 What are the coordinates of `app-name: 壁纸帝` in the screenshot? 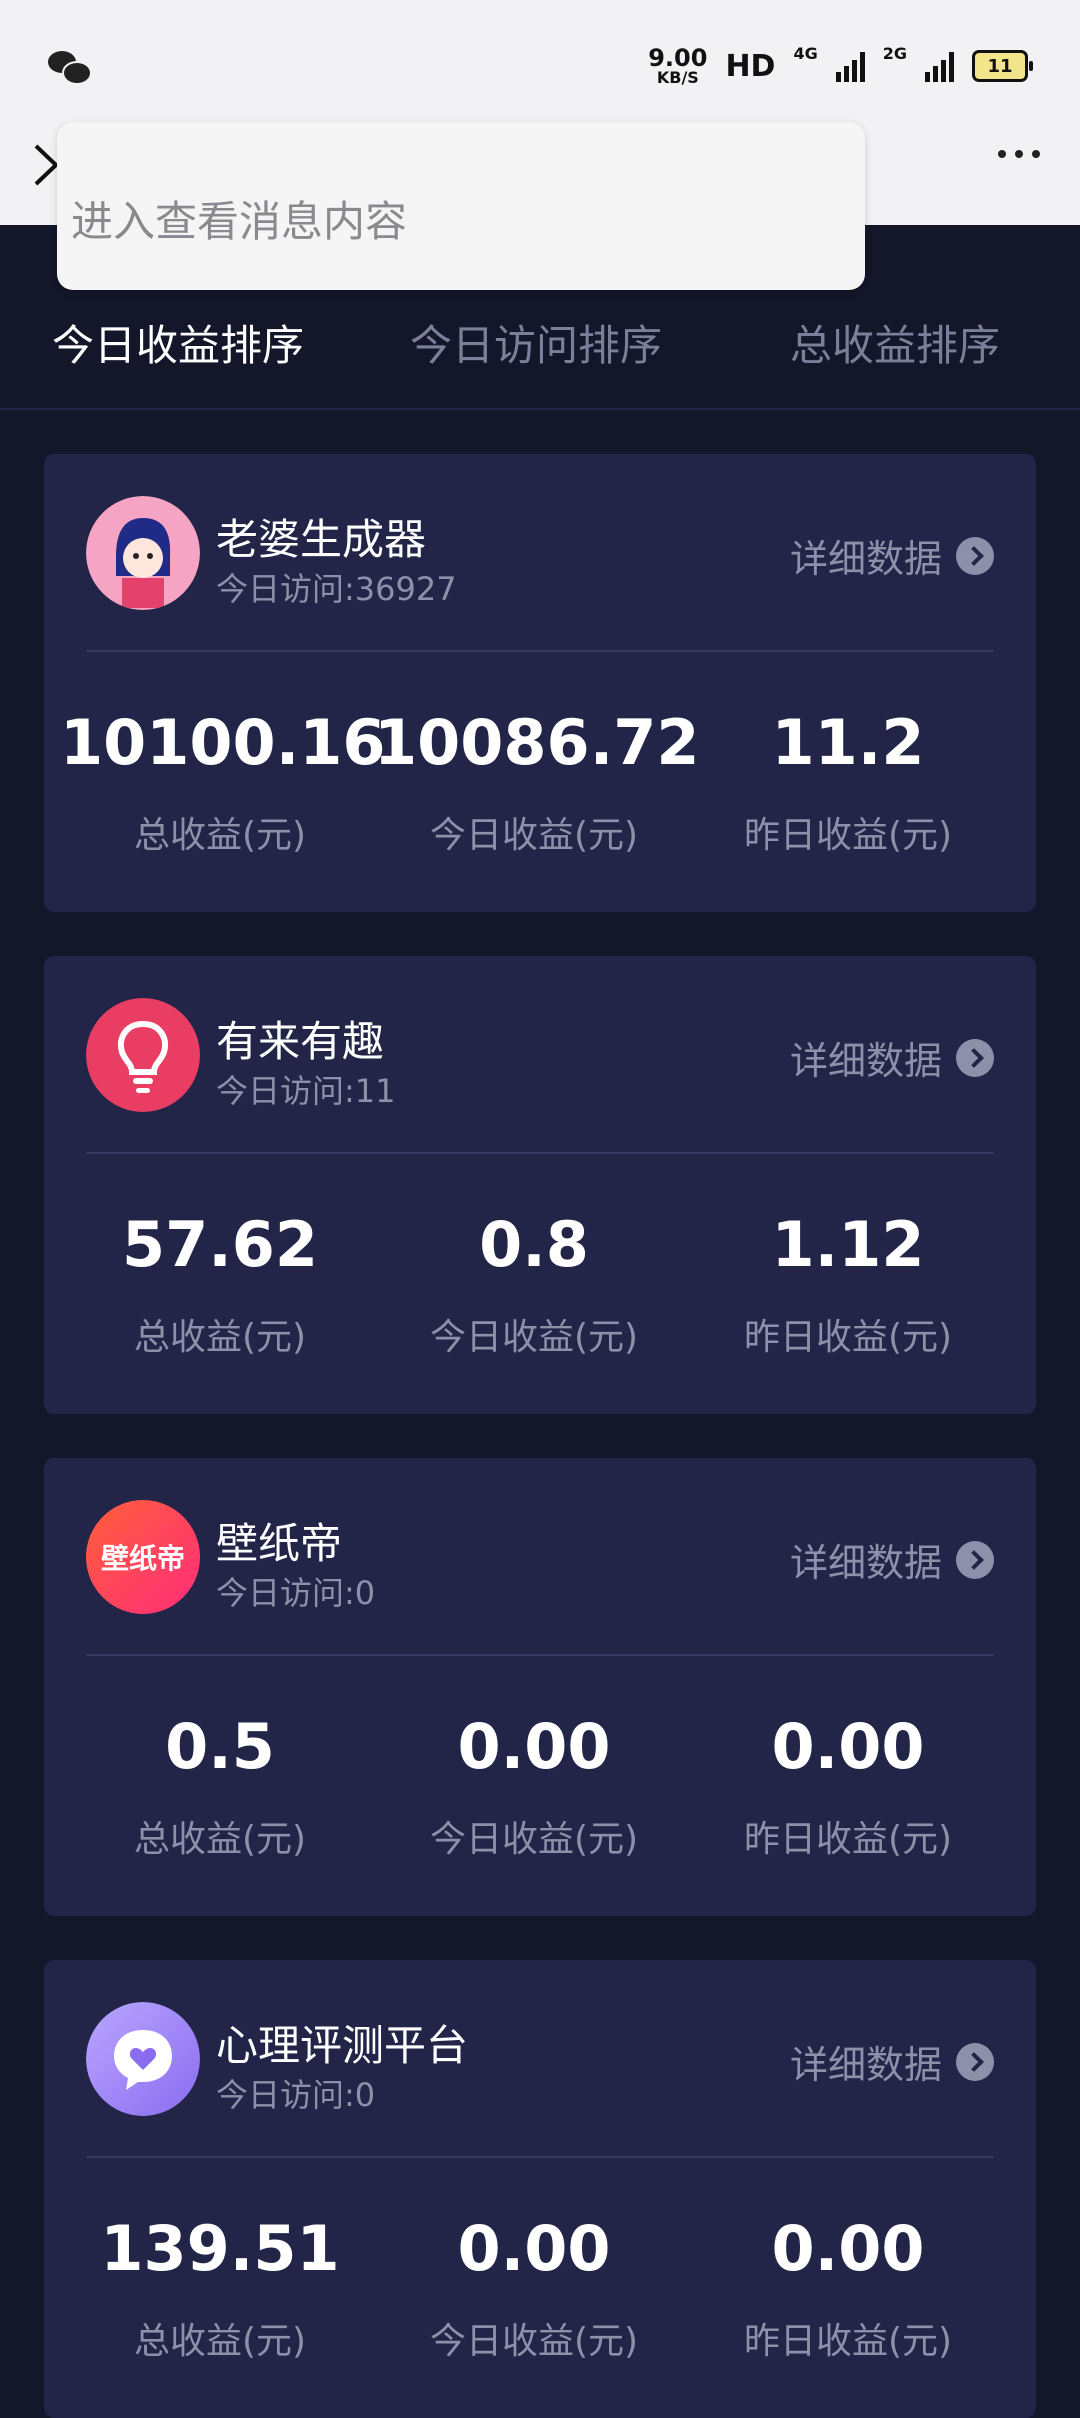 It's located at (279, 1543).